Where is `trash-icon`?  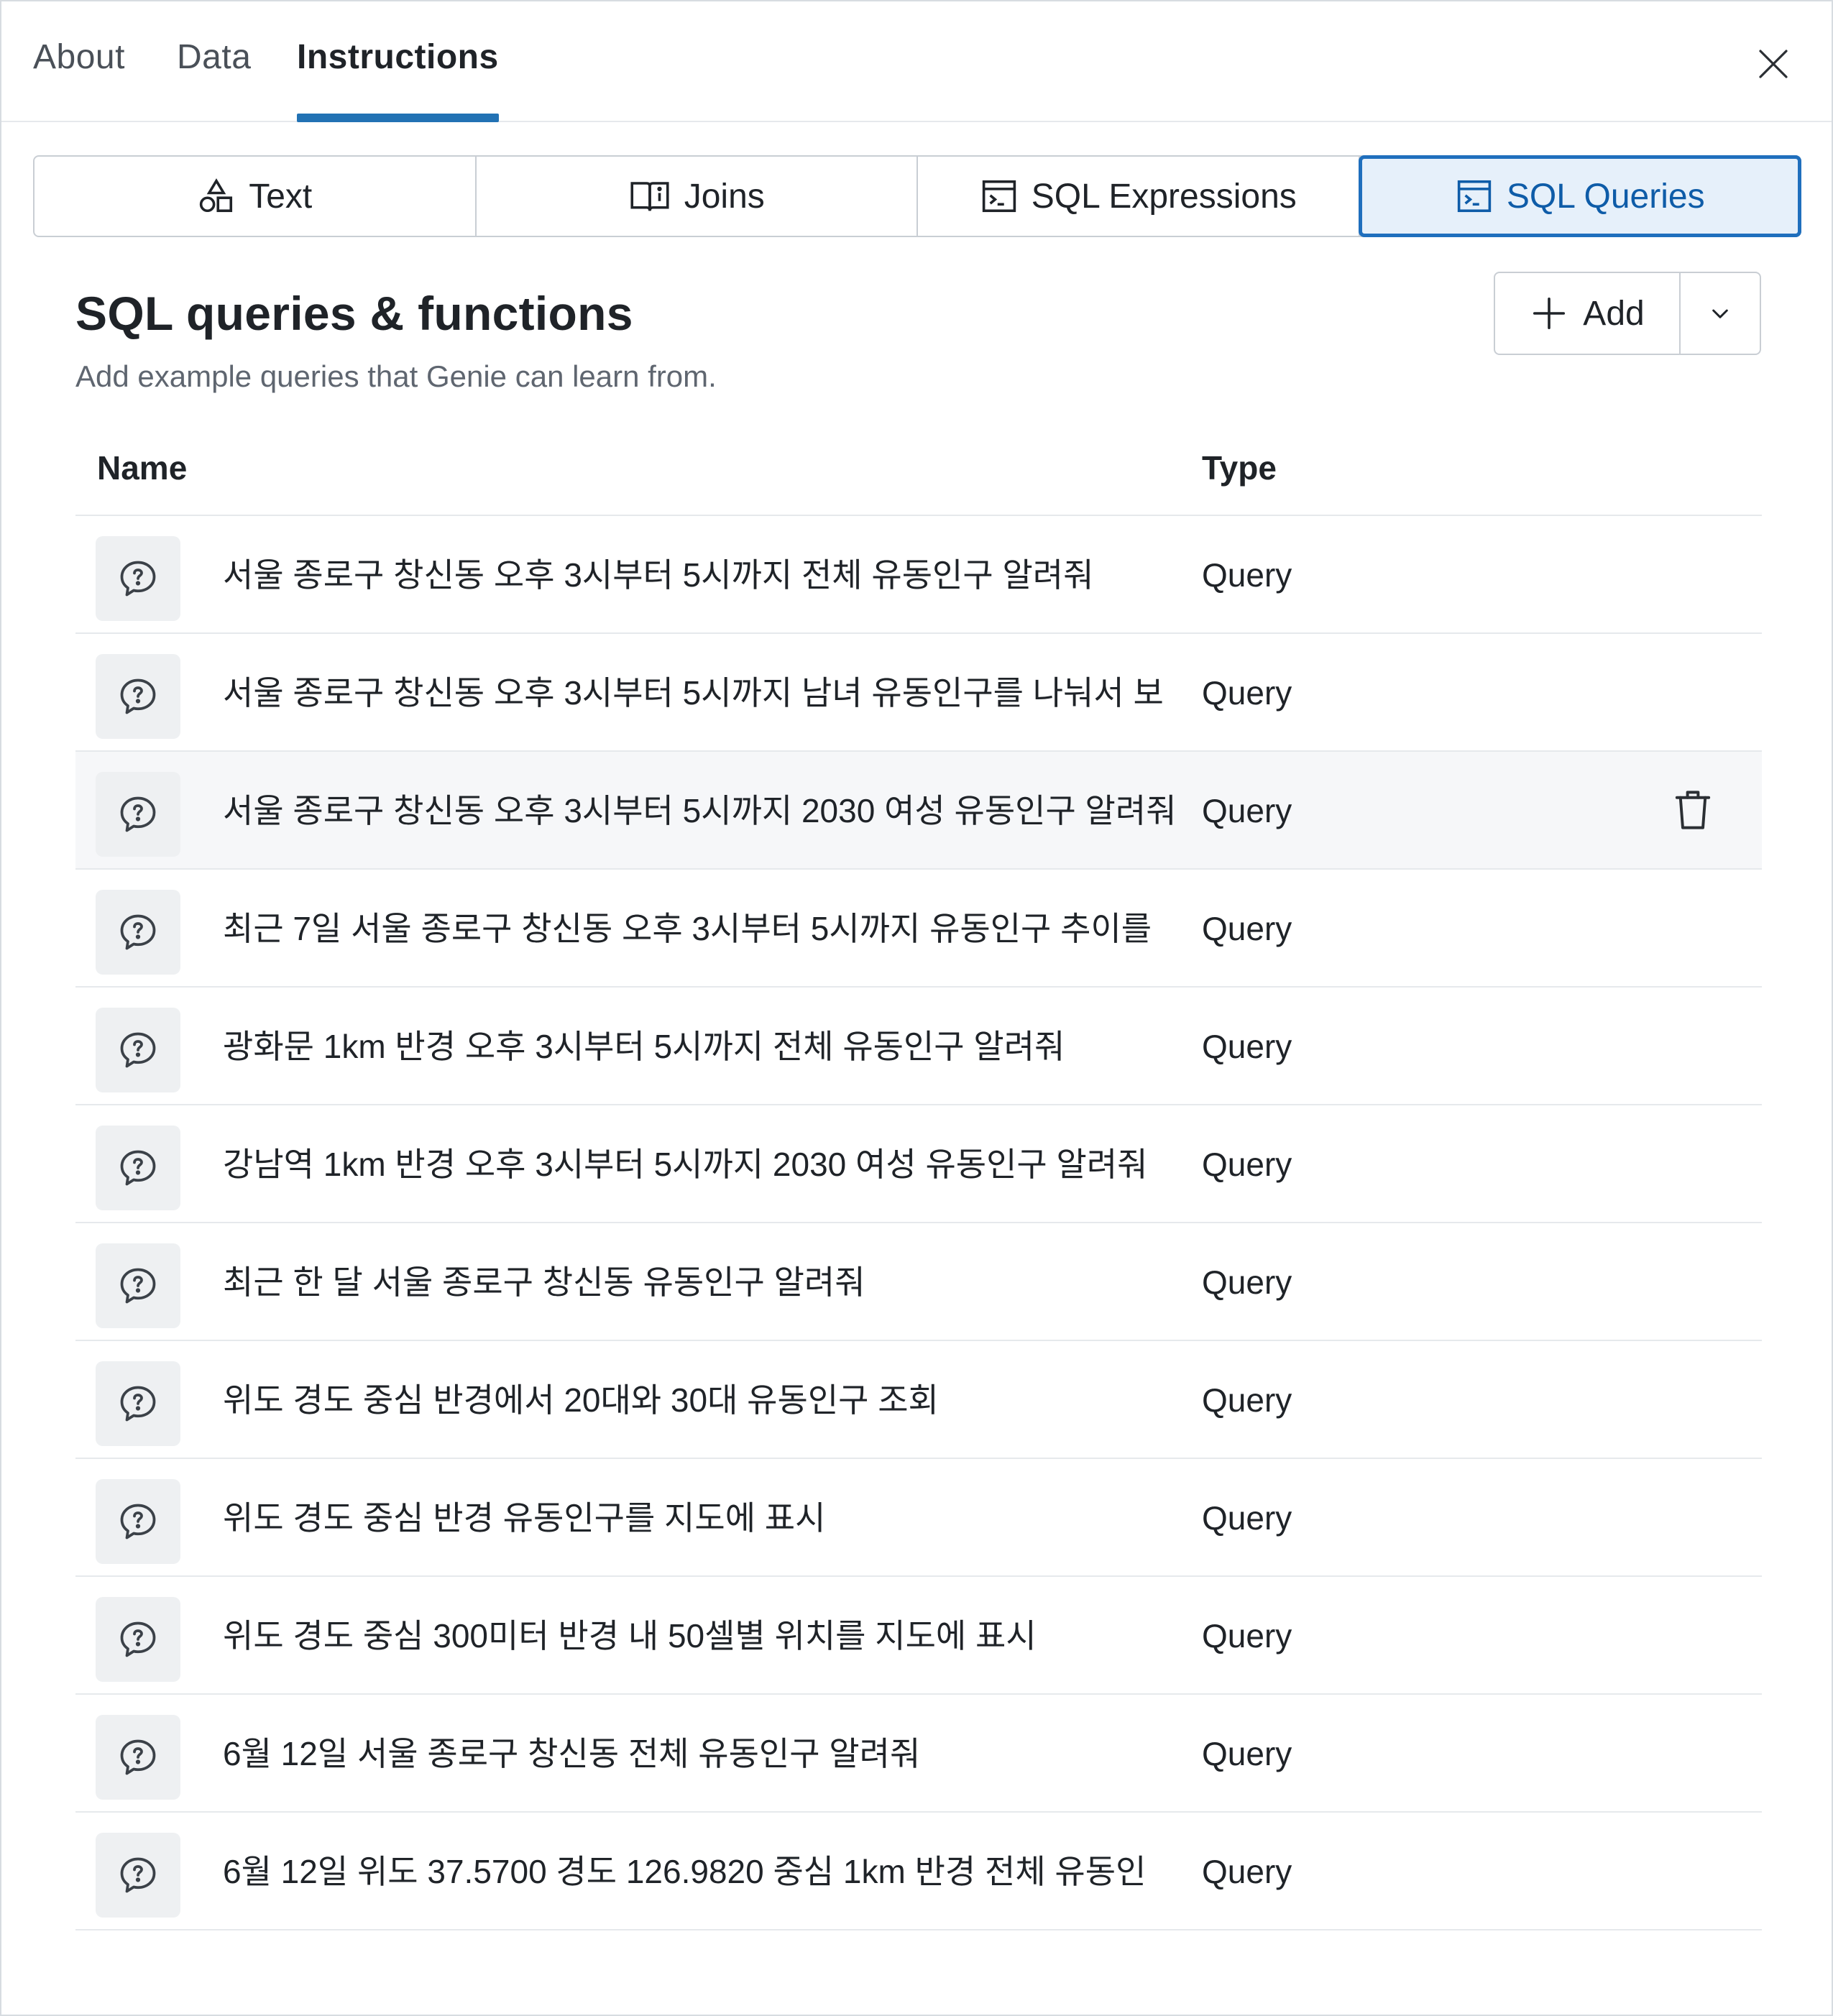
trash-icon is located at coordinates (1693, 810).